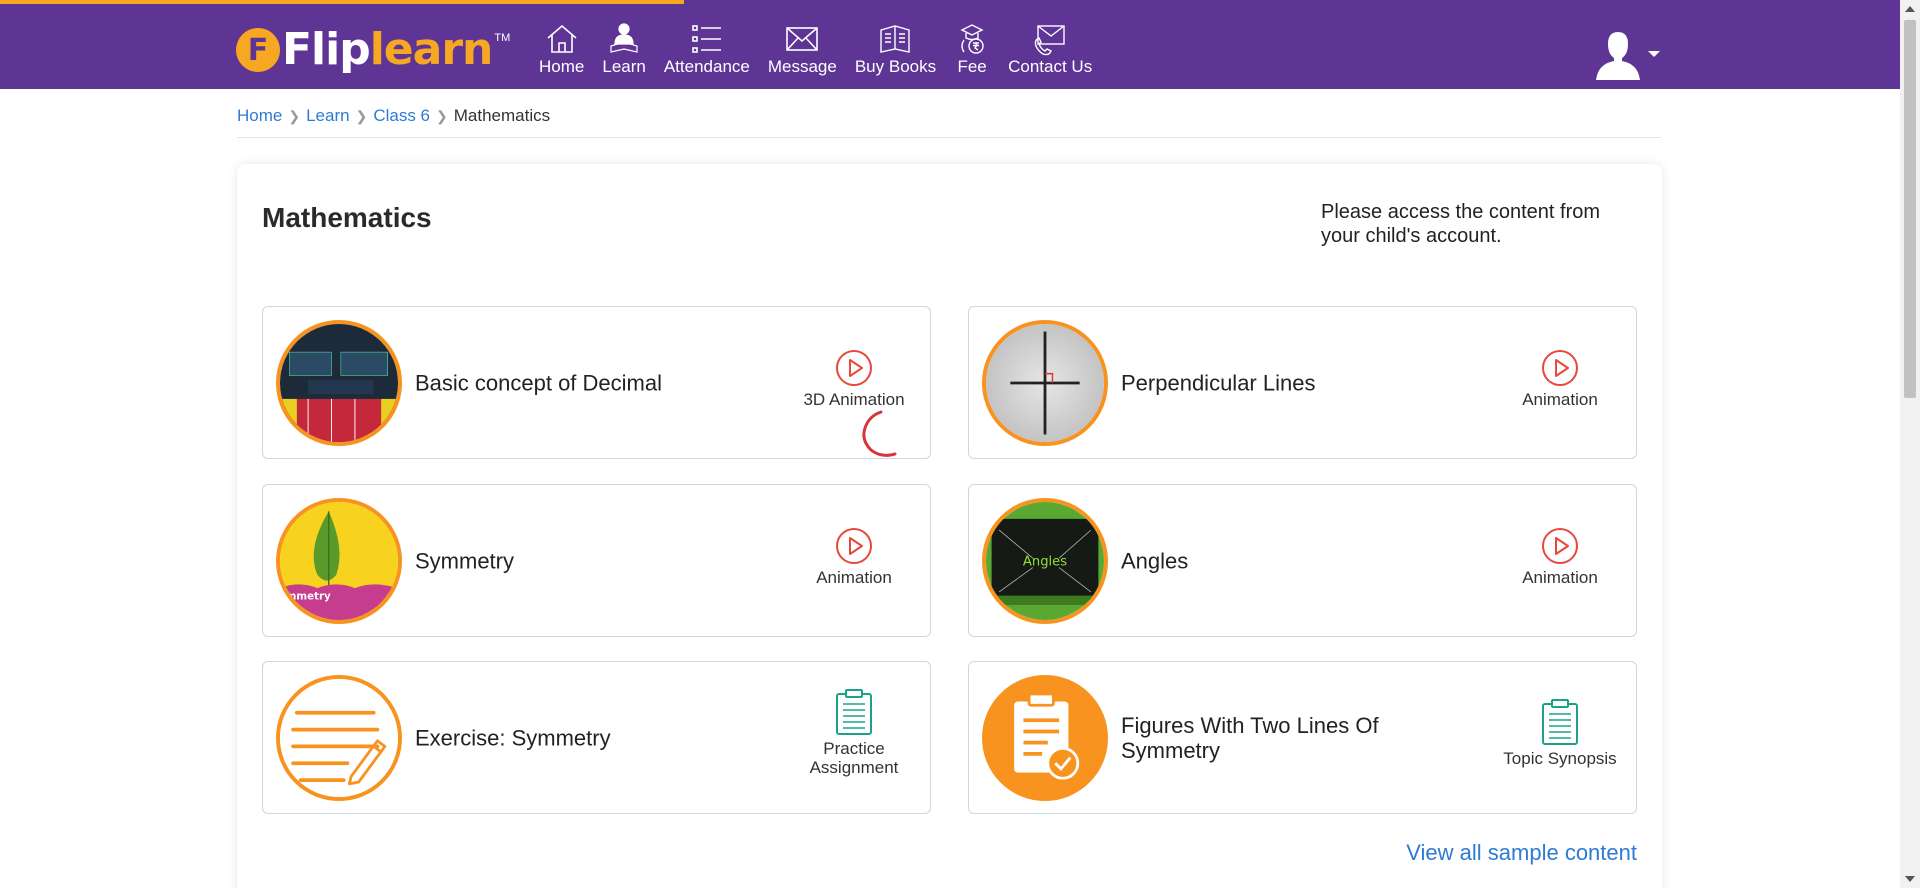 The image size is (1920, 888). I want to click on card-type-practice-assignment: Practice Assignment, so click(854, 732).